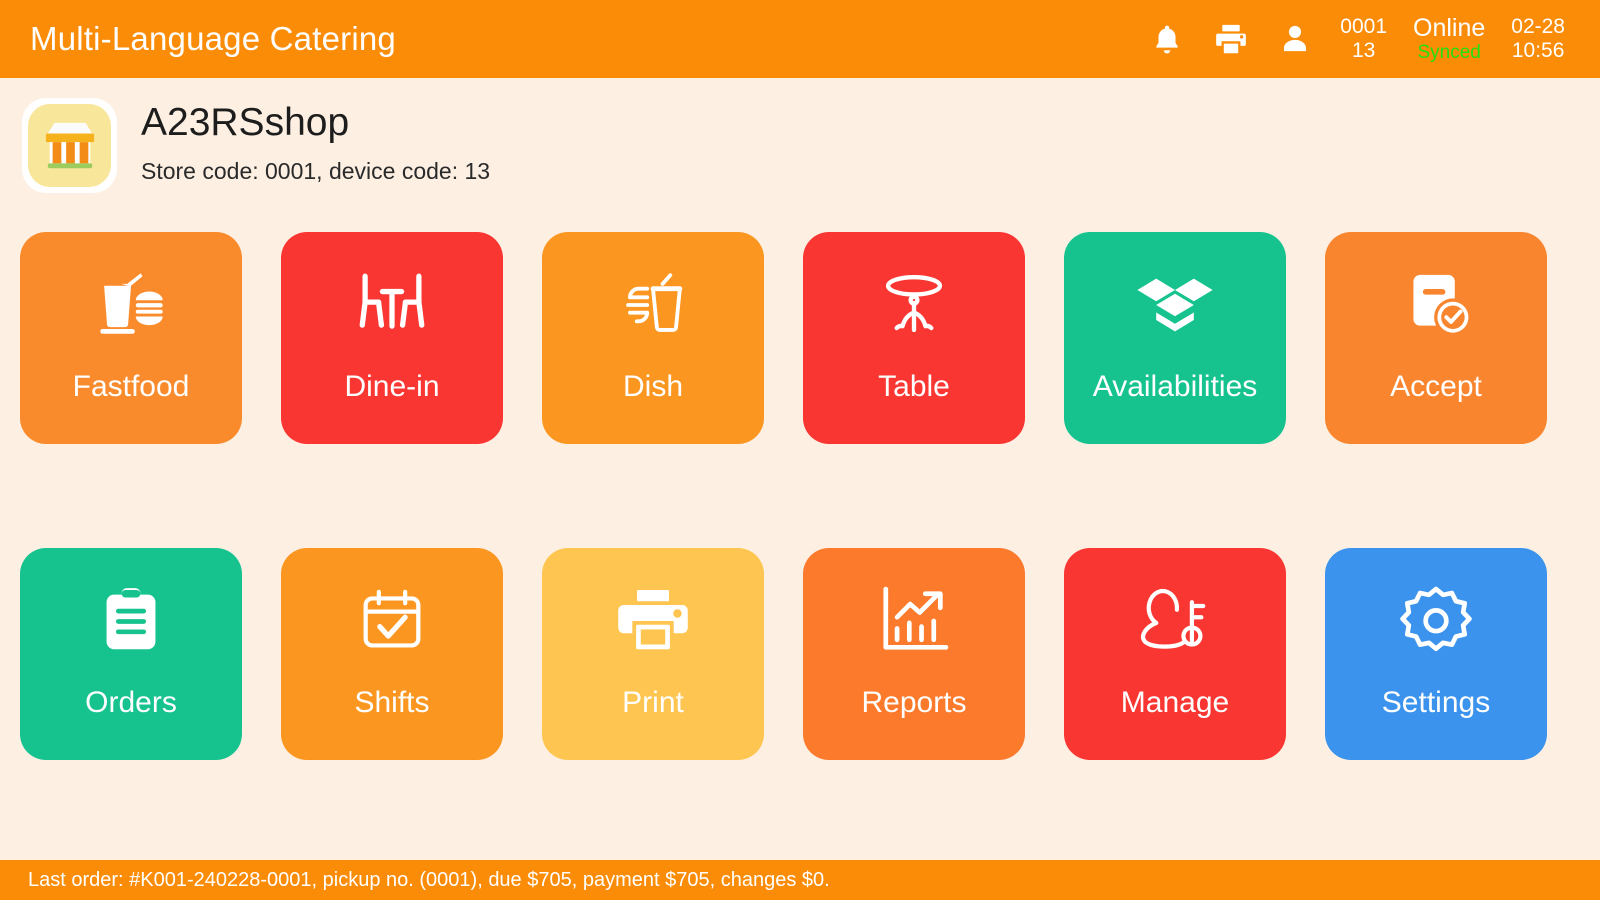 The width and height of the screenshot is (1600, 900). I want to click on tile-label: Orders, so click(131, 702).